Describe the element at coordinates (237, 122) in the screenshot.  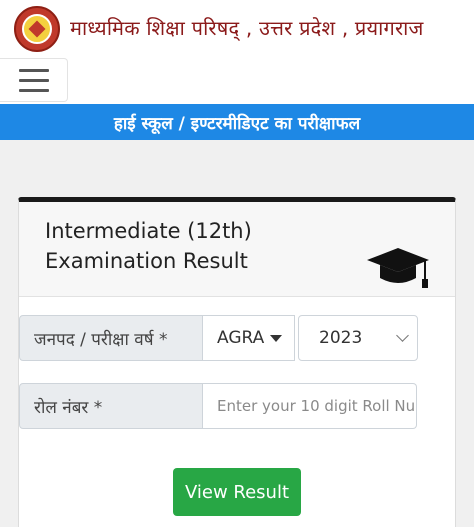
I see `results-banner: हाई स्कूल / इण्टरमीडिएट का परीक्षाफल` at that location.